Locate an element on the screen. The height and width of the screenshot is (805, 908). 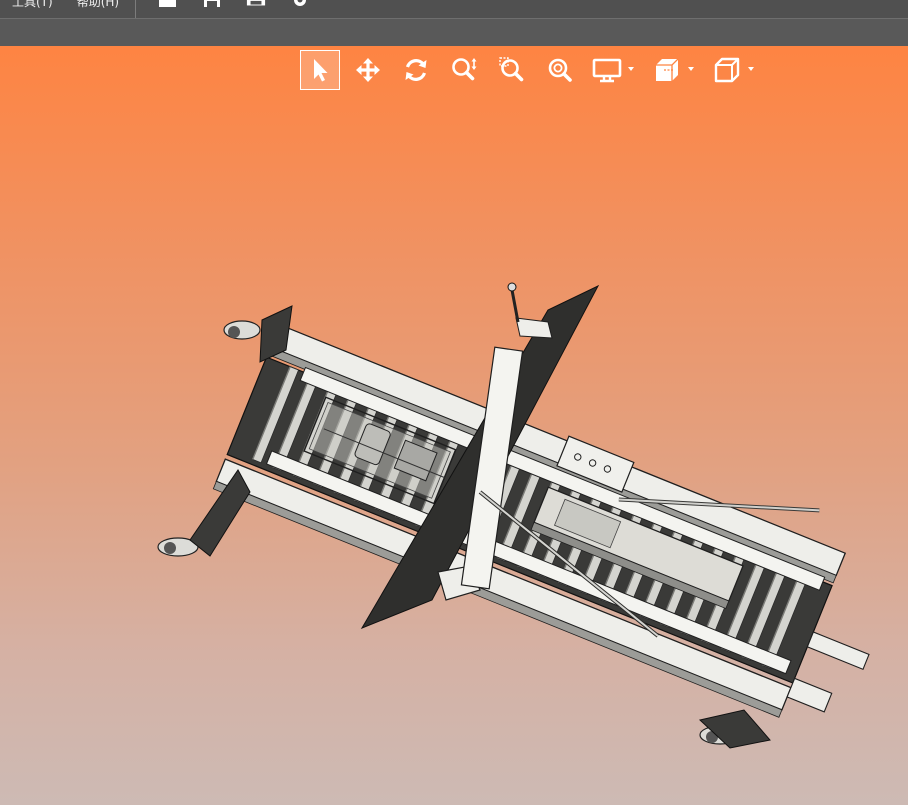
command-bar is located at coordinates (454, 32).